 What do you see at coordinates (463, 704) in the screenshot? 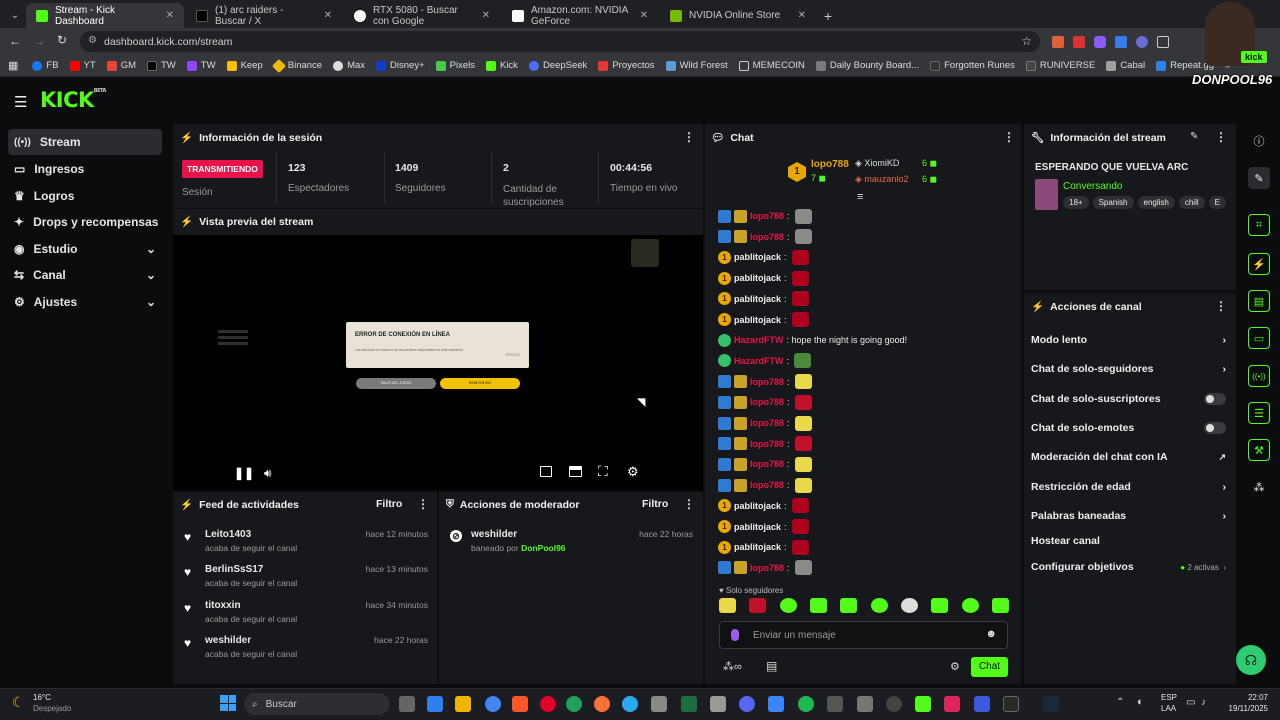
I see `file-explorer-icon` at bounding box center [463, 704].